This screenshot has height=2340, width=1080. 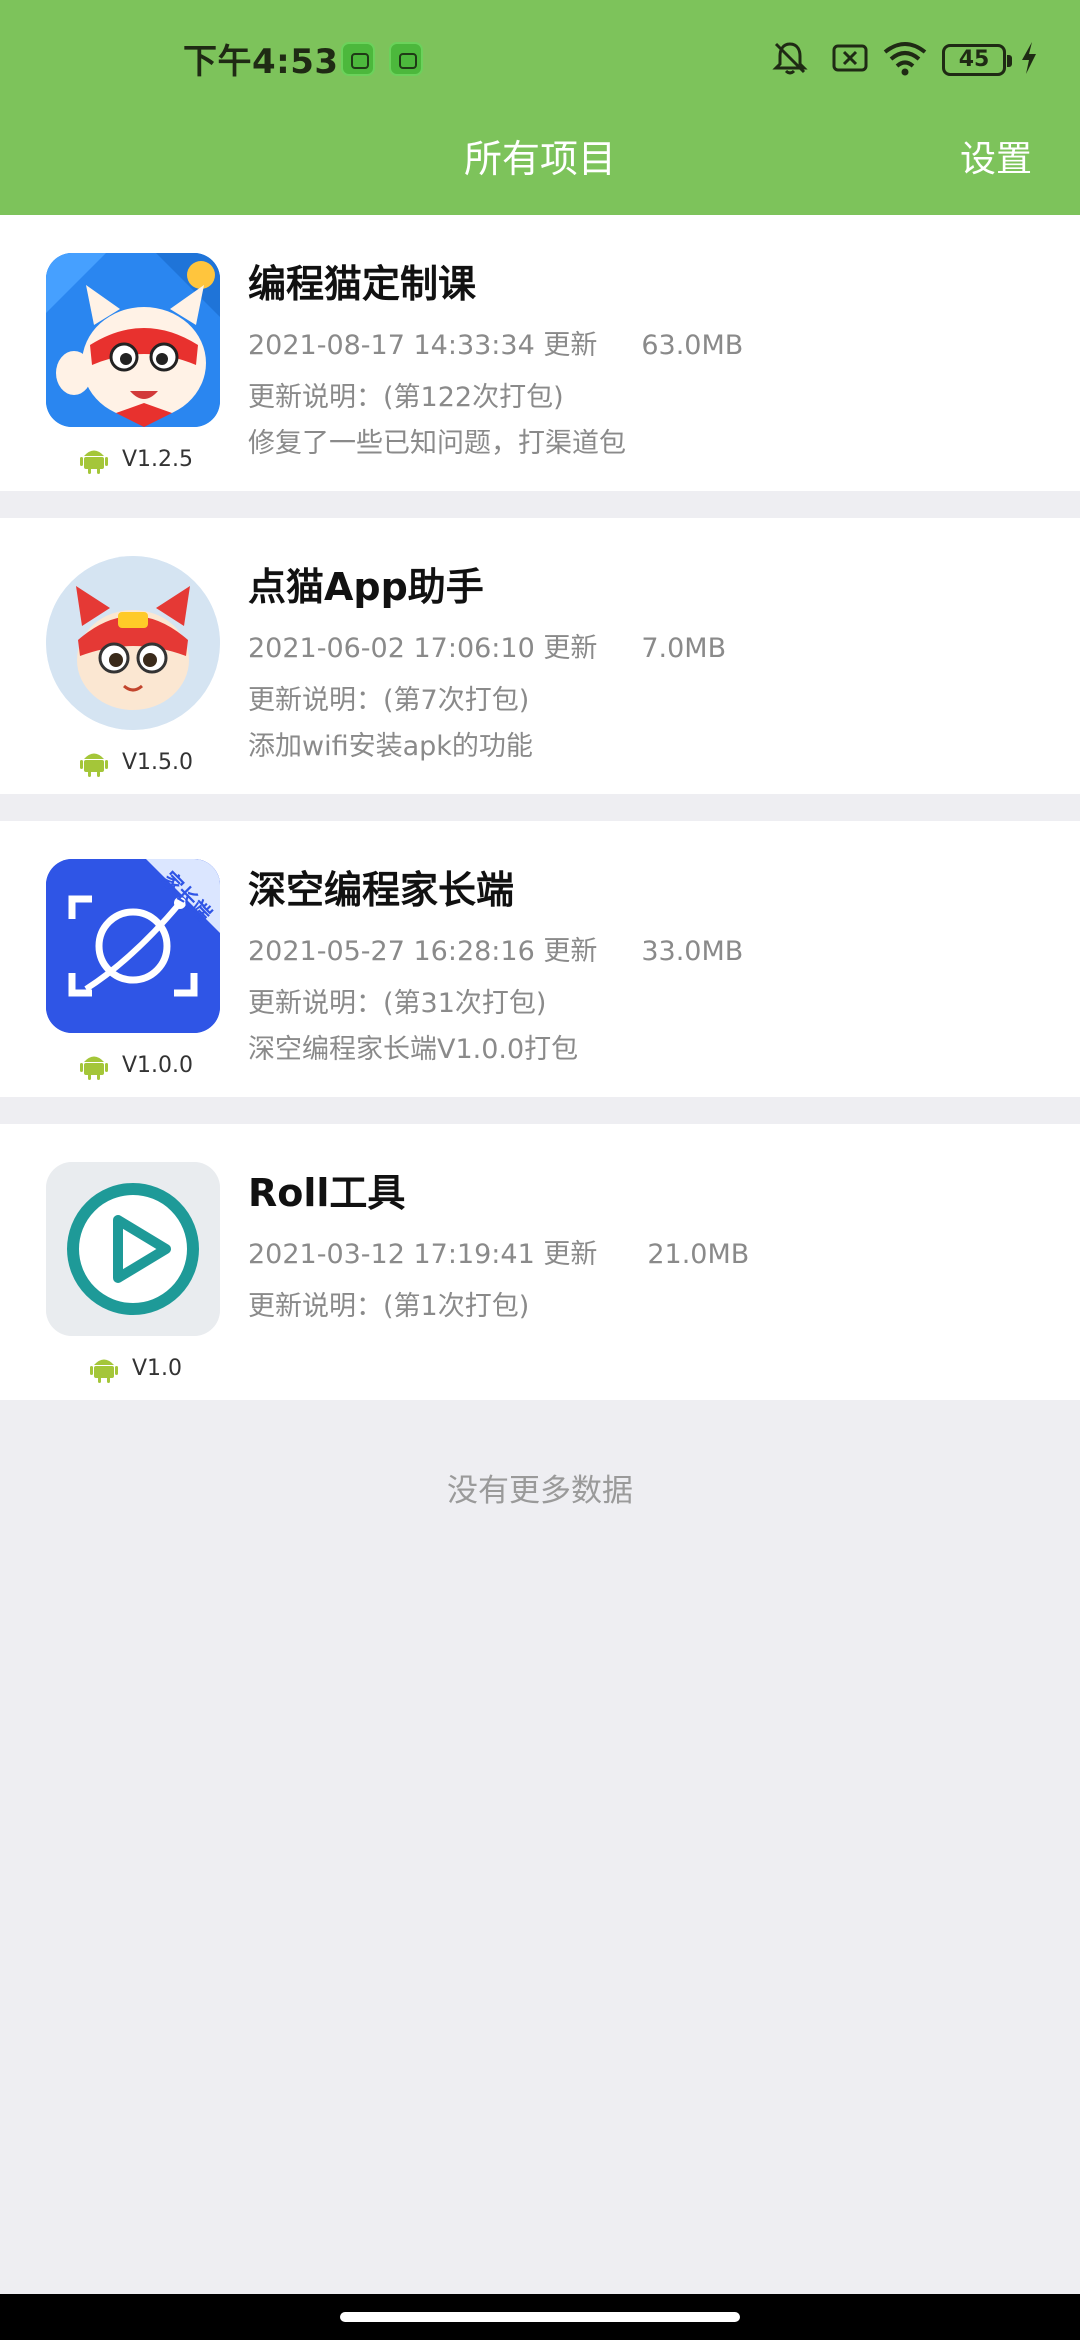 I want to click on version-tag: V1.0, so click(x=136, y=1368).